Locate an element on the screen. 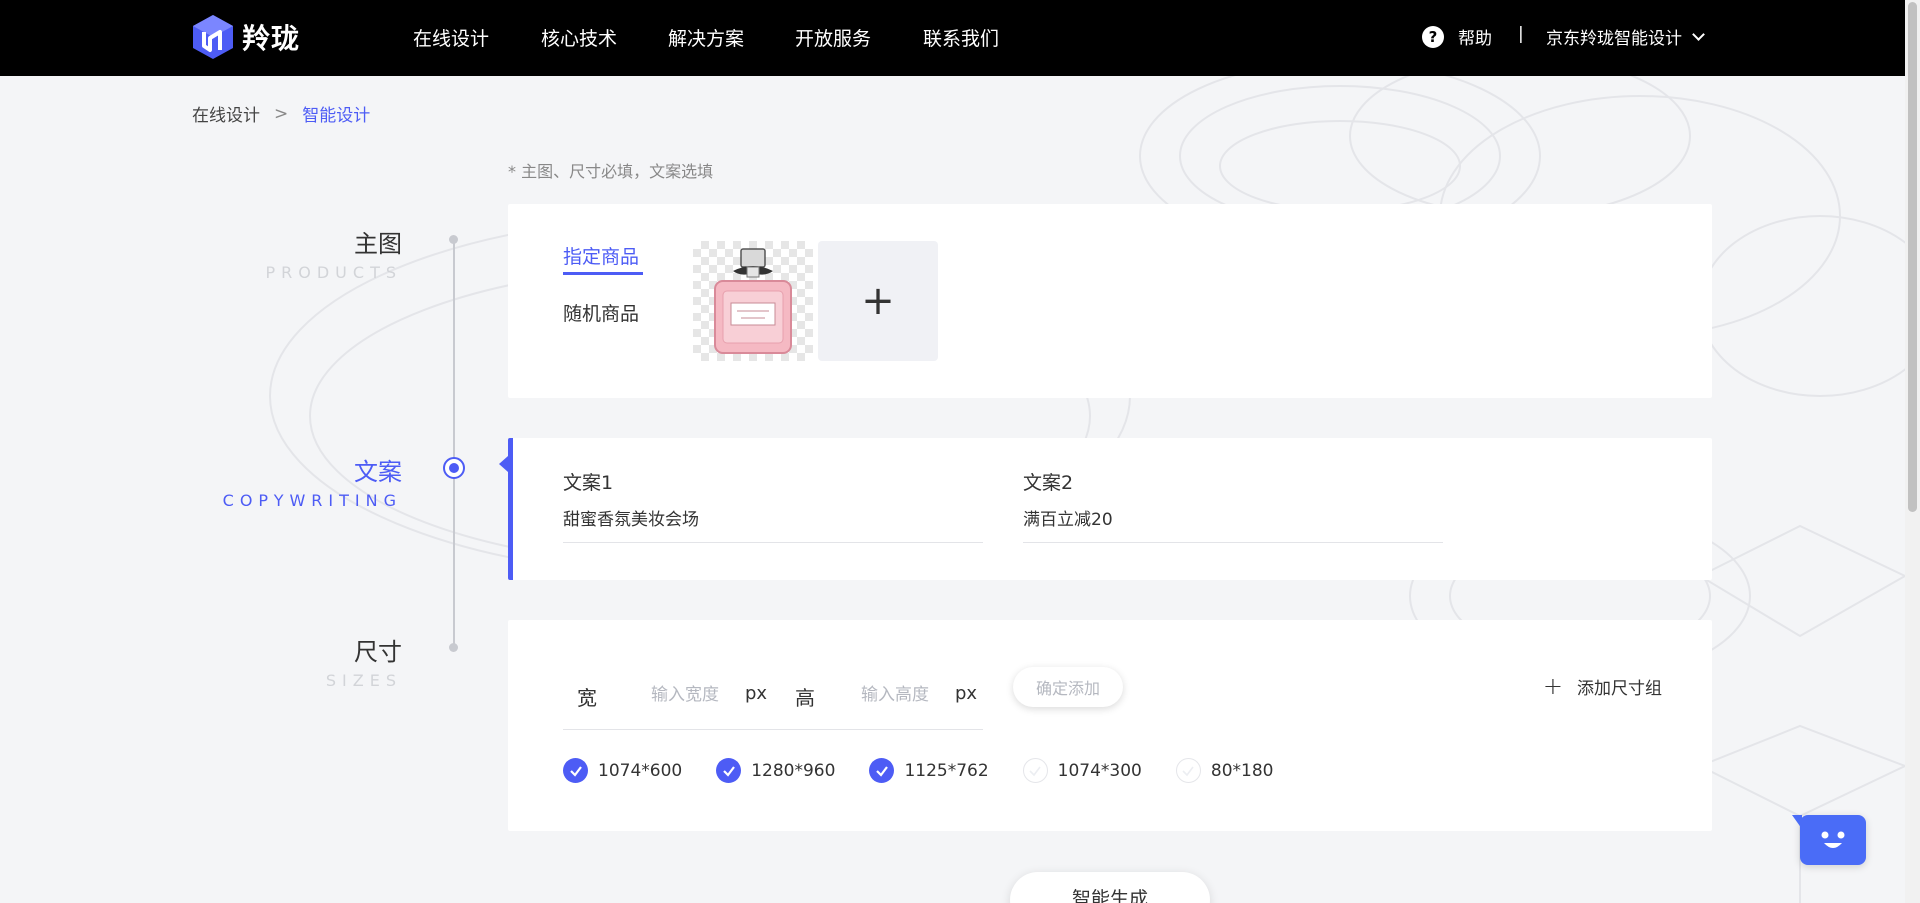  breadcrumb-current: 智能设计 is located at coordinates (336, 116).